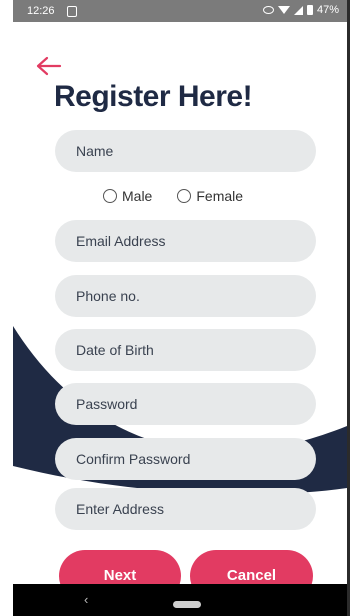  I want to click on gender-female-option: Female, so click(210, 196).